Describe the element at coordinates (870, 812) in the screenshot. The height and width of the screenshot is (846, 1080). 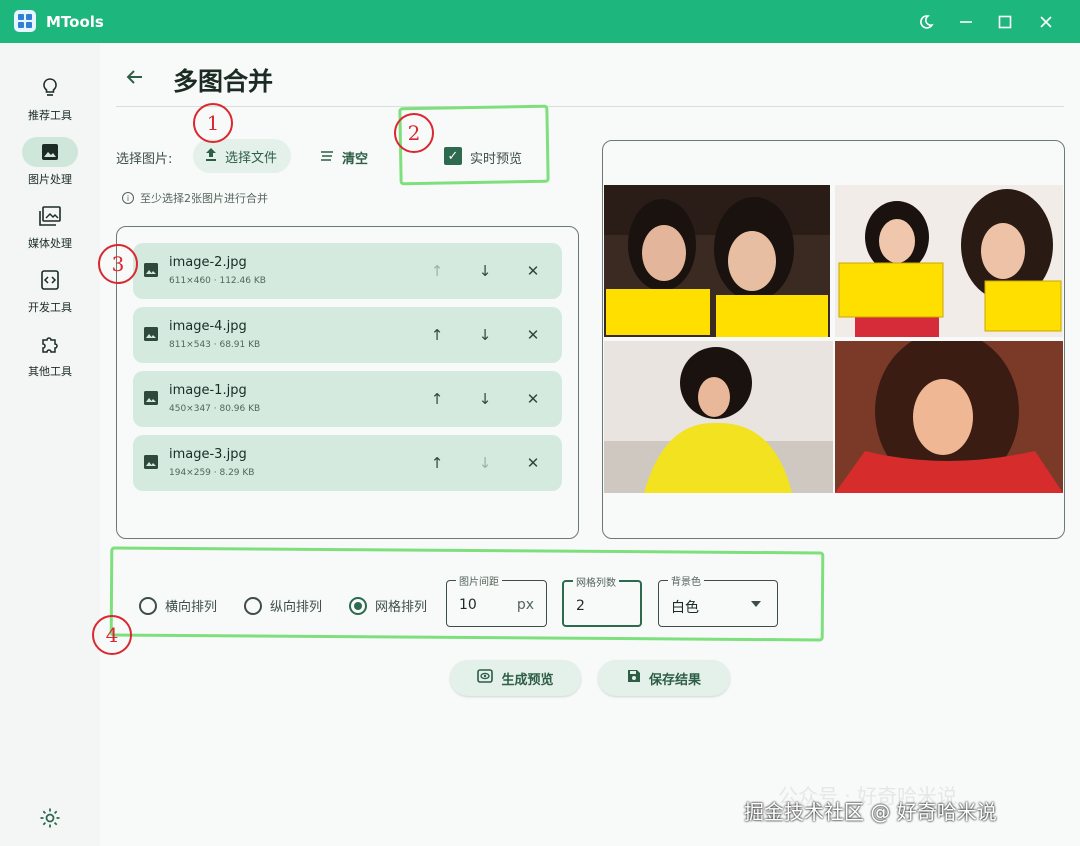
I see `watermark: 掘金技术社区 @ 好奇哈米说` at that location.